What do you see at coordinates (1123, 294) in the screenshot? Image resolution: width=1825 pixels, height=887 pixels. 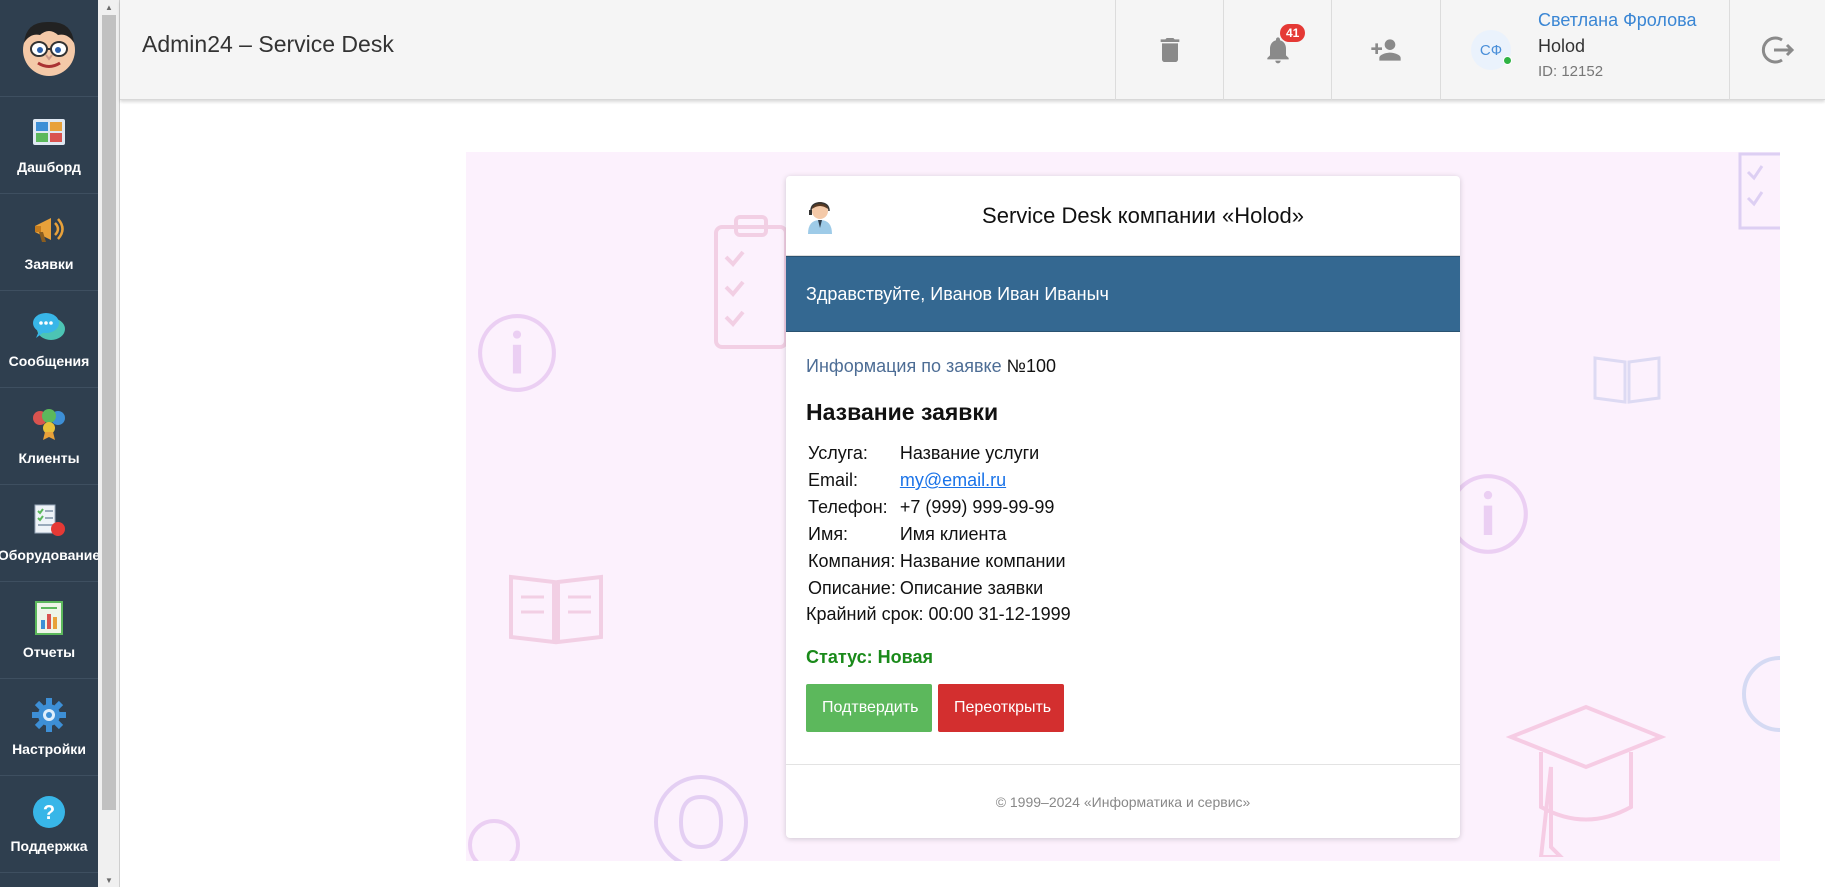 I see `greeting-banner: Здравствуйте, Иванов Иван Иваныч` at bounding box center [1123, 294].